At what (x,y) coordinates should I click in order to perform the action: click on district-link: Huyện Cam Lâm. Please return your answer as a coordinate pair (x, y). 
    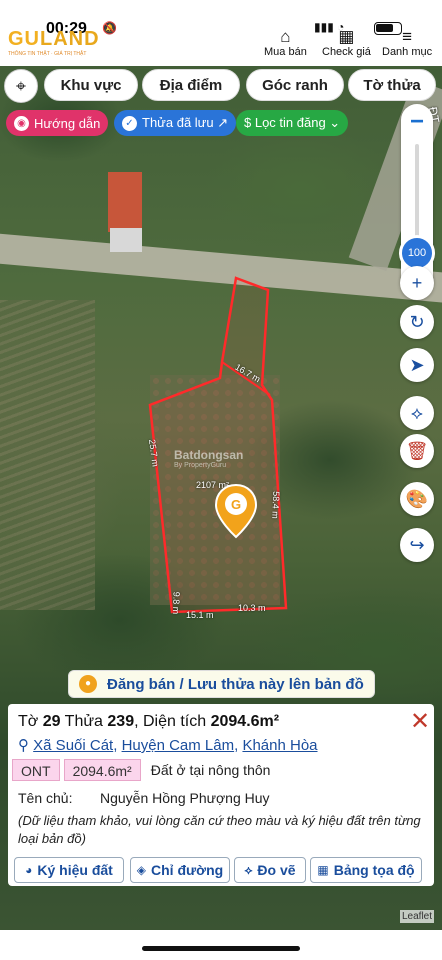
    Looking at the image, I should click on (178, 745).